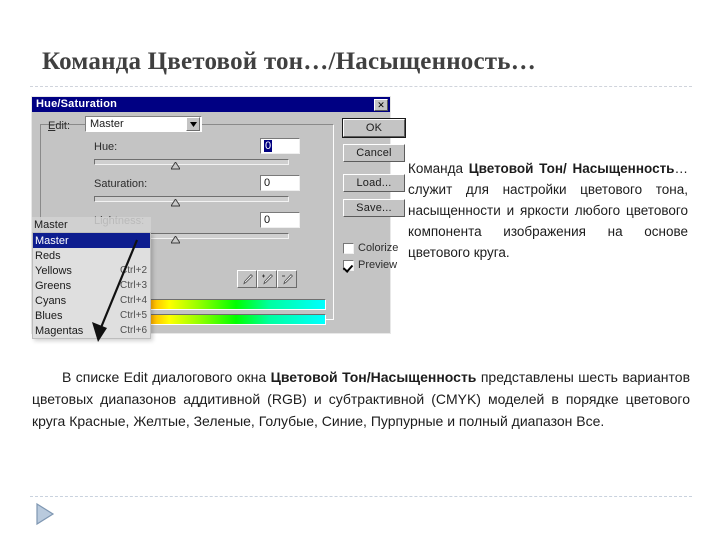  What do you see at coordinates (48, 255) in the screenshot?
I see `dropdown-item-label: Reds` at bounding box center [48, 255].